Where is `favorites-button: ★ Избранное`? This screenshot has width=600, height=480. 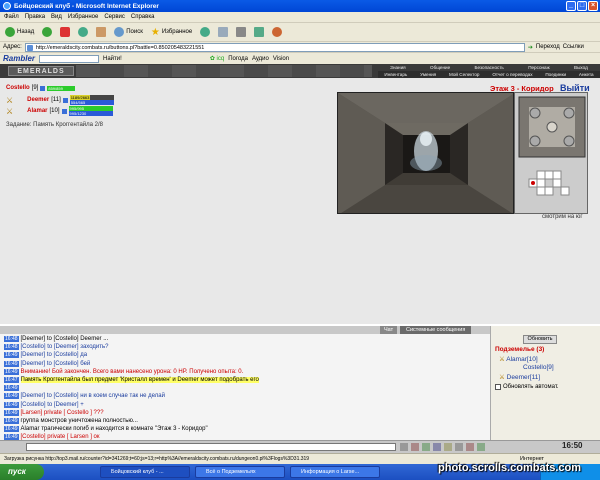 favorites-button: ★ Избранное is located at coordinates (171, 32).